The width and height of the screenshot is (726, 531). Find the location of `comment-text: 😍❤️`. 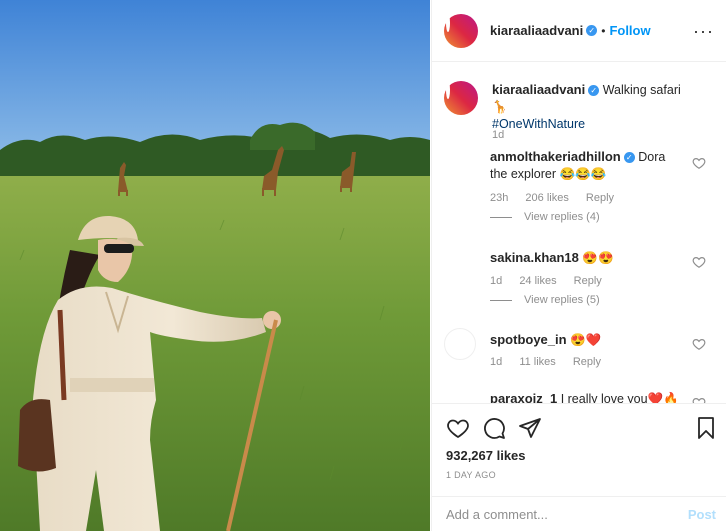

comment-text: 😍❤️ is located at coordinates (586, 340).